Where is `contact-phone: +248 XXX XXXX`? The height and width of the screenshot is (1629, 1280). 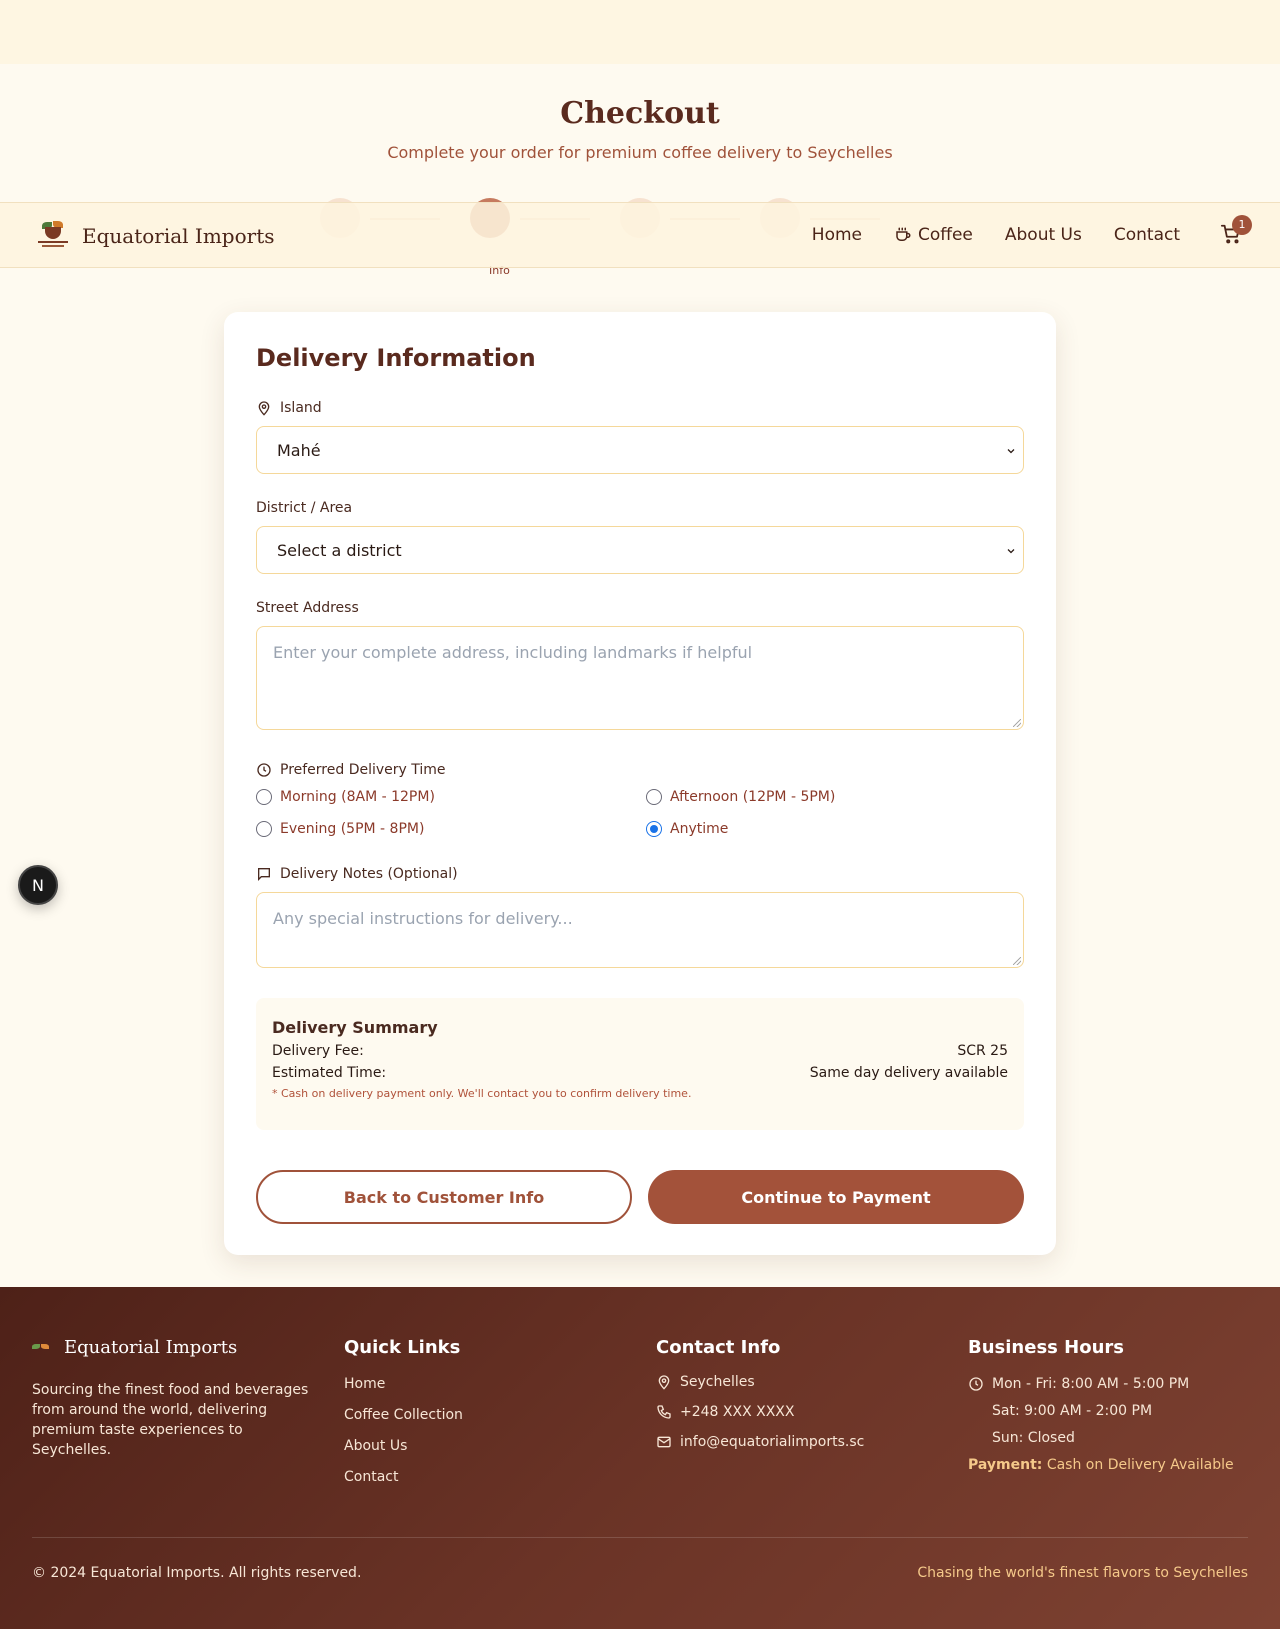 contact-phone: +248 XXX XXXX is located at coordinates (760, 1412).